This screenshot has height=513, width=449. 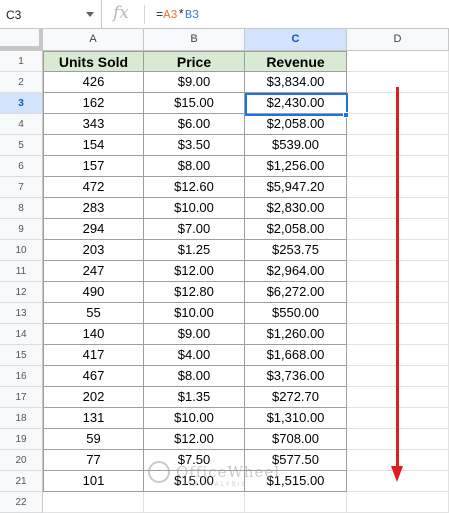 What do you see at coordinates (296, 103) in the screenshot?
I see `cell-c3: $2,430.00` at bounding box center [296, 103].